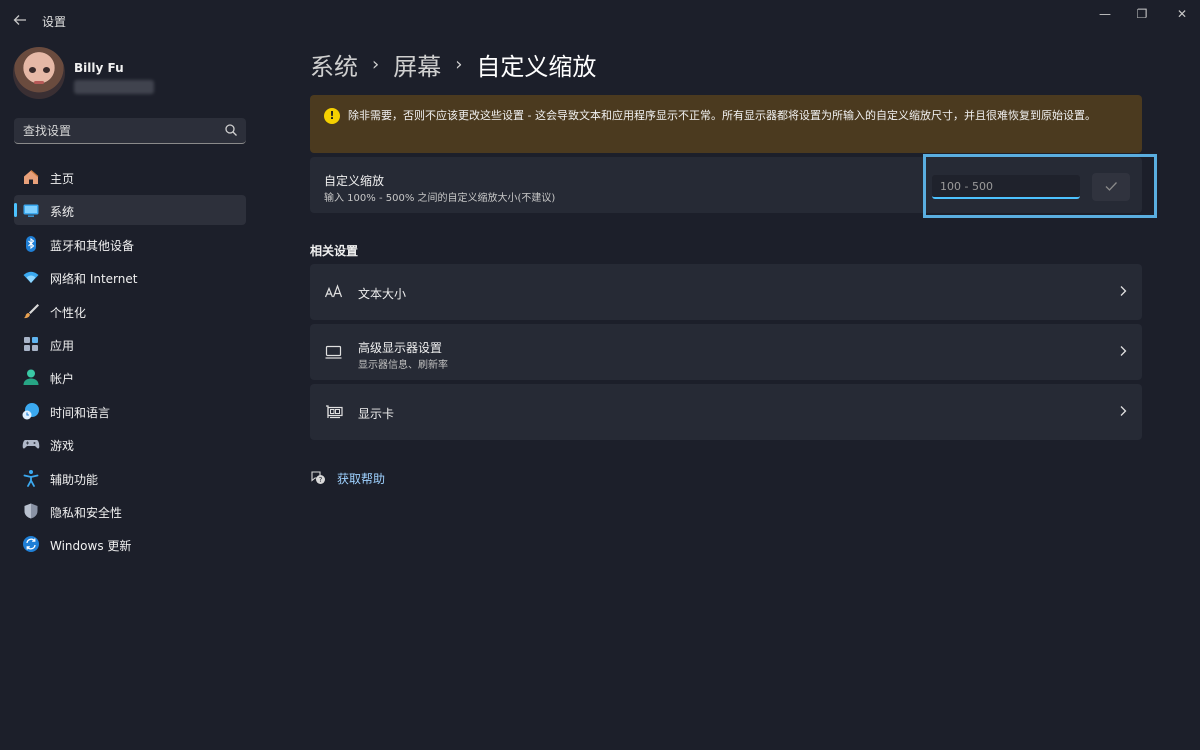 This screenshot has height=750, width=1200. What do you see at coordinates (62, 212) in the screenshot?
I see `sidebar-item-label: 系统` at bounding box center [62, 212].